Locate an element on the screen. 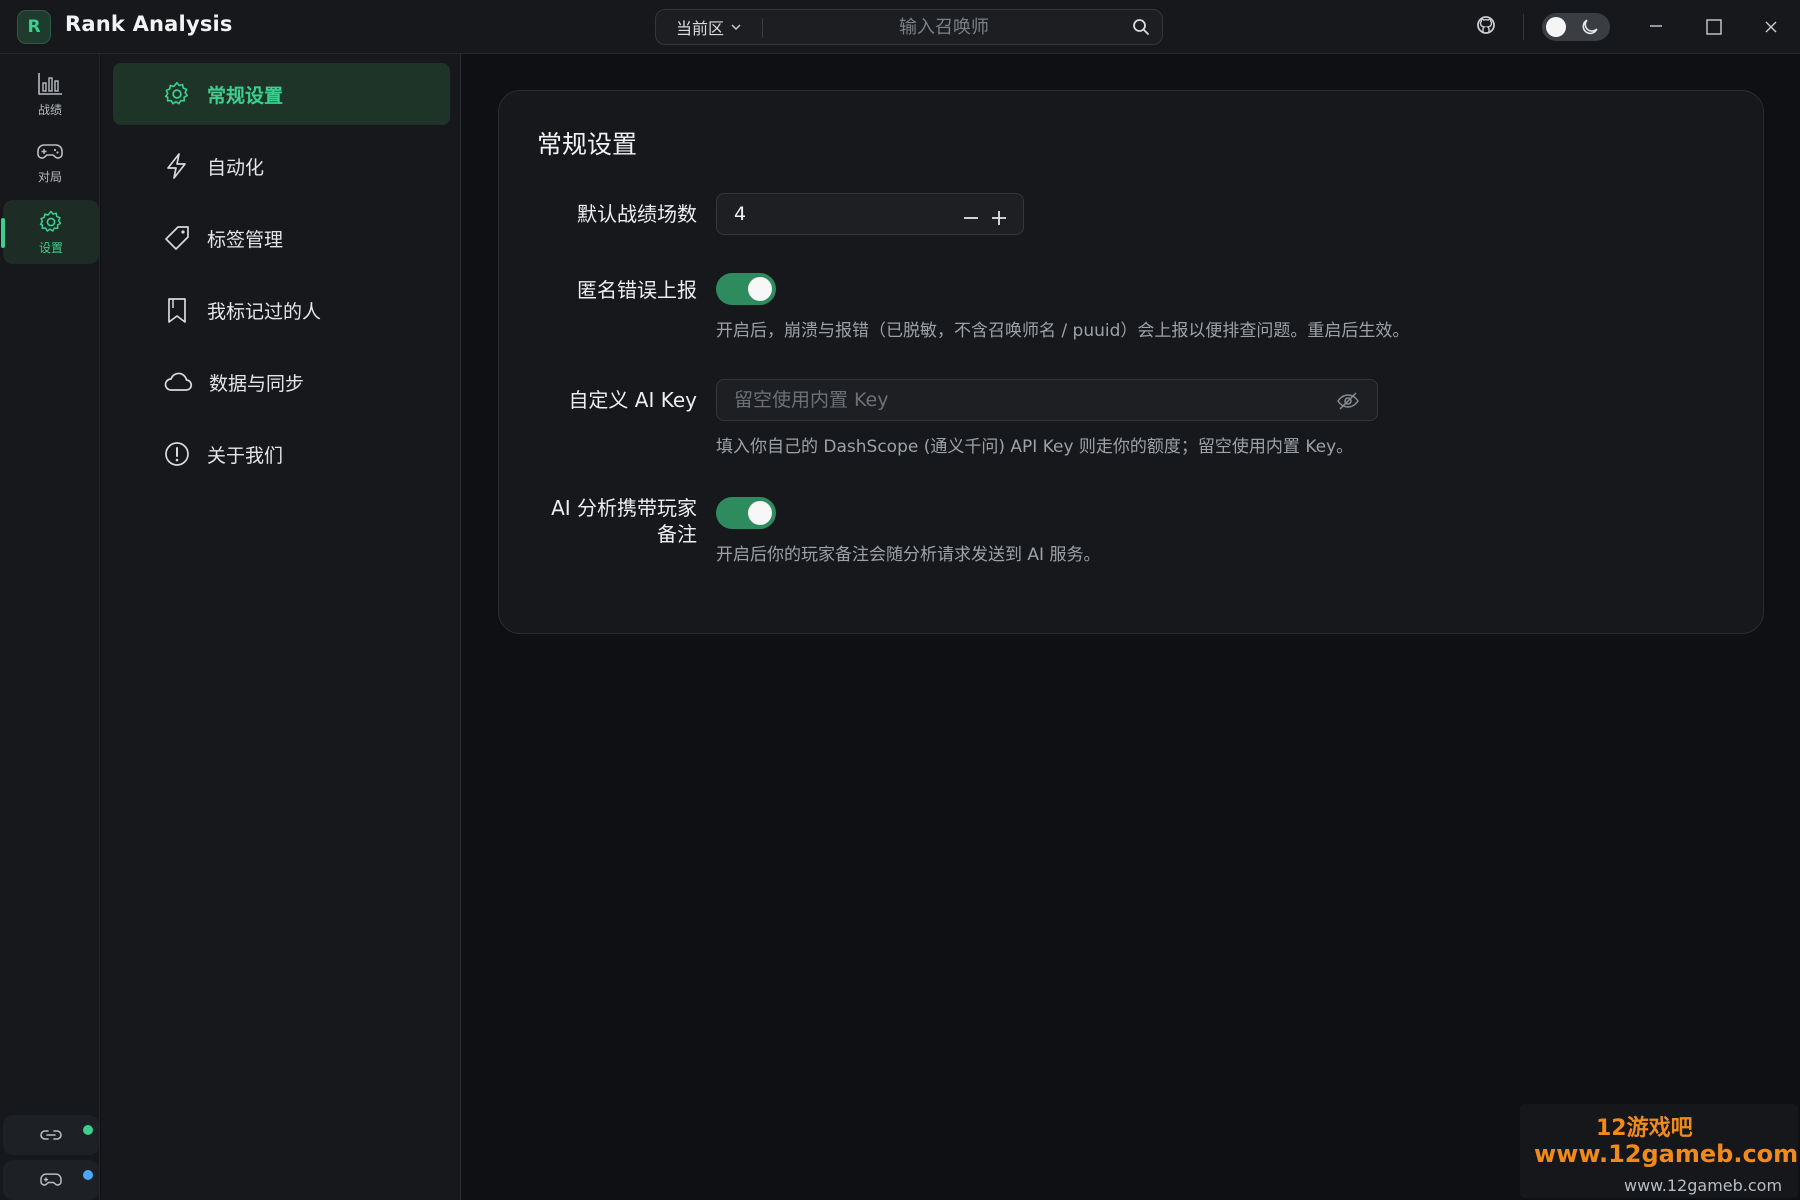  nav-item-general: 常规设置 is located at coordinates (281, 94).